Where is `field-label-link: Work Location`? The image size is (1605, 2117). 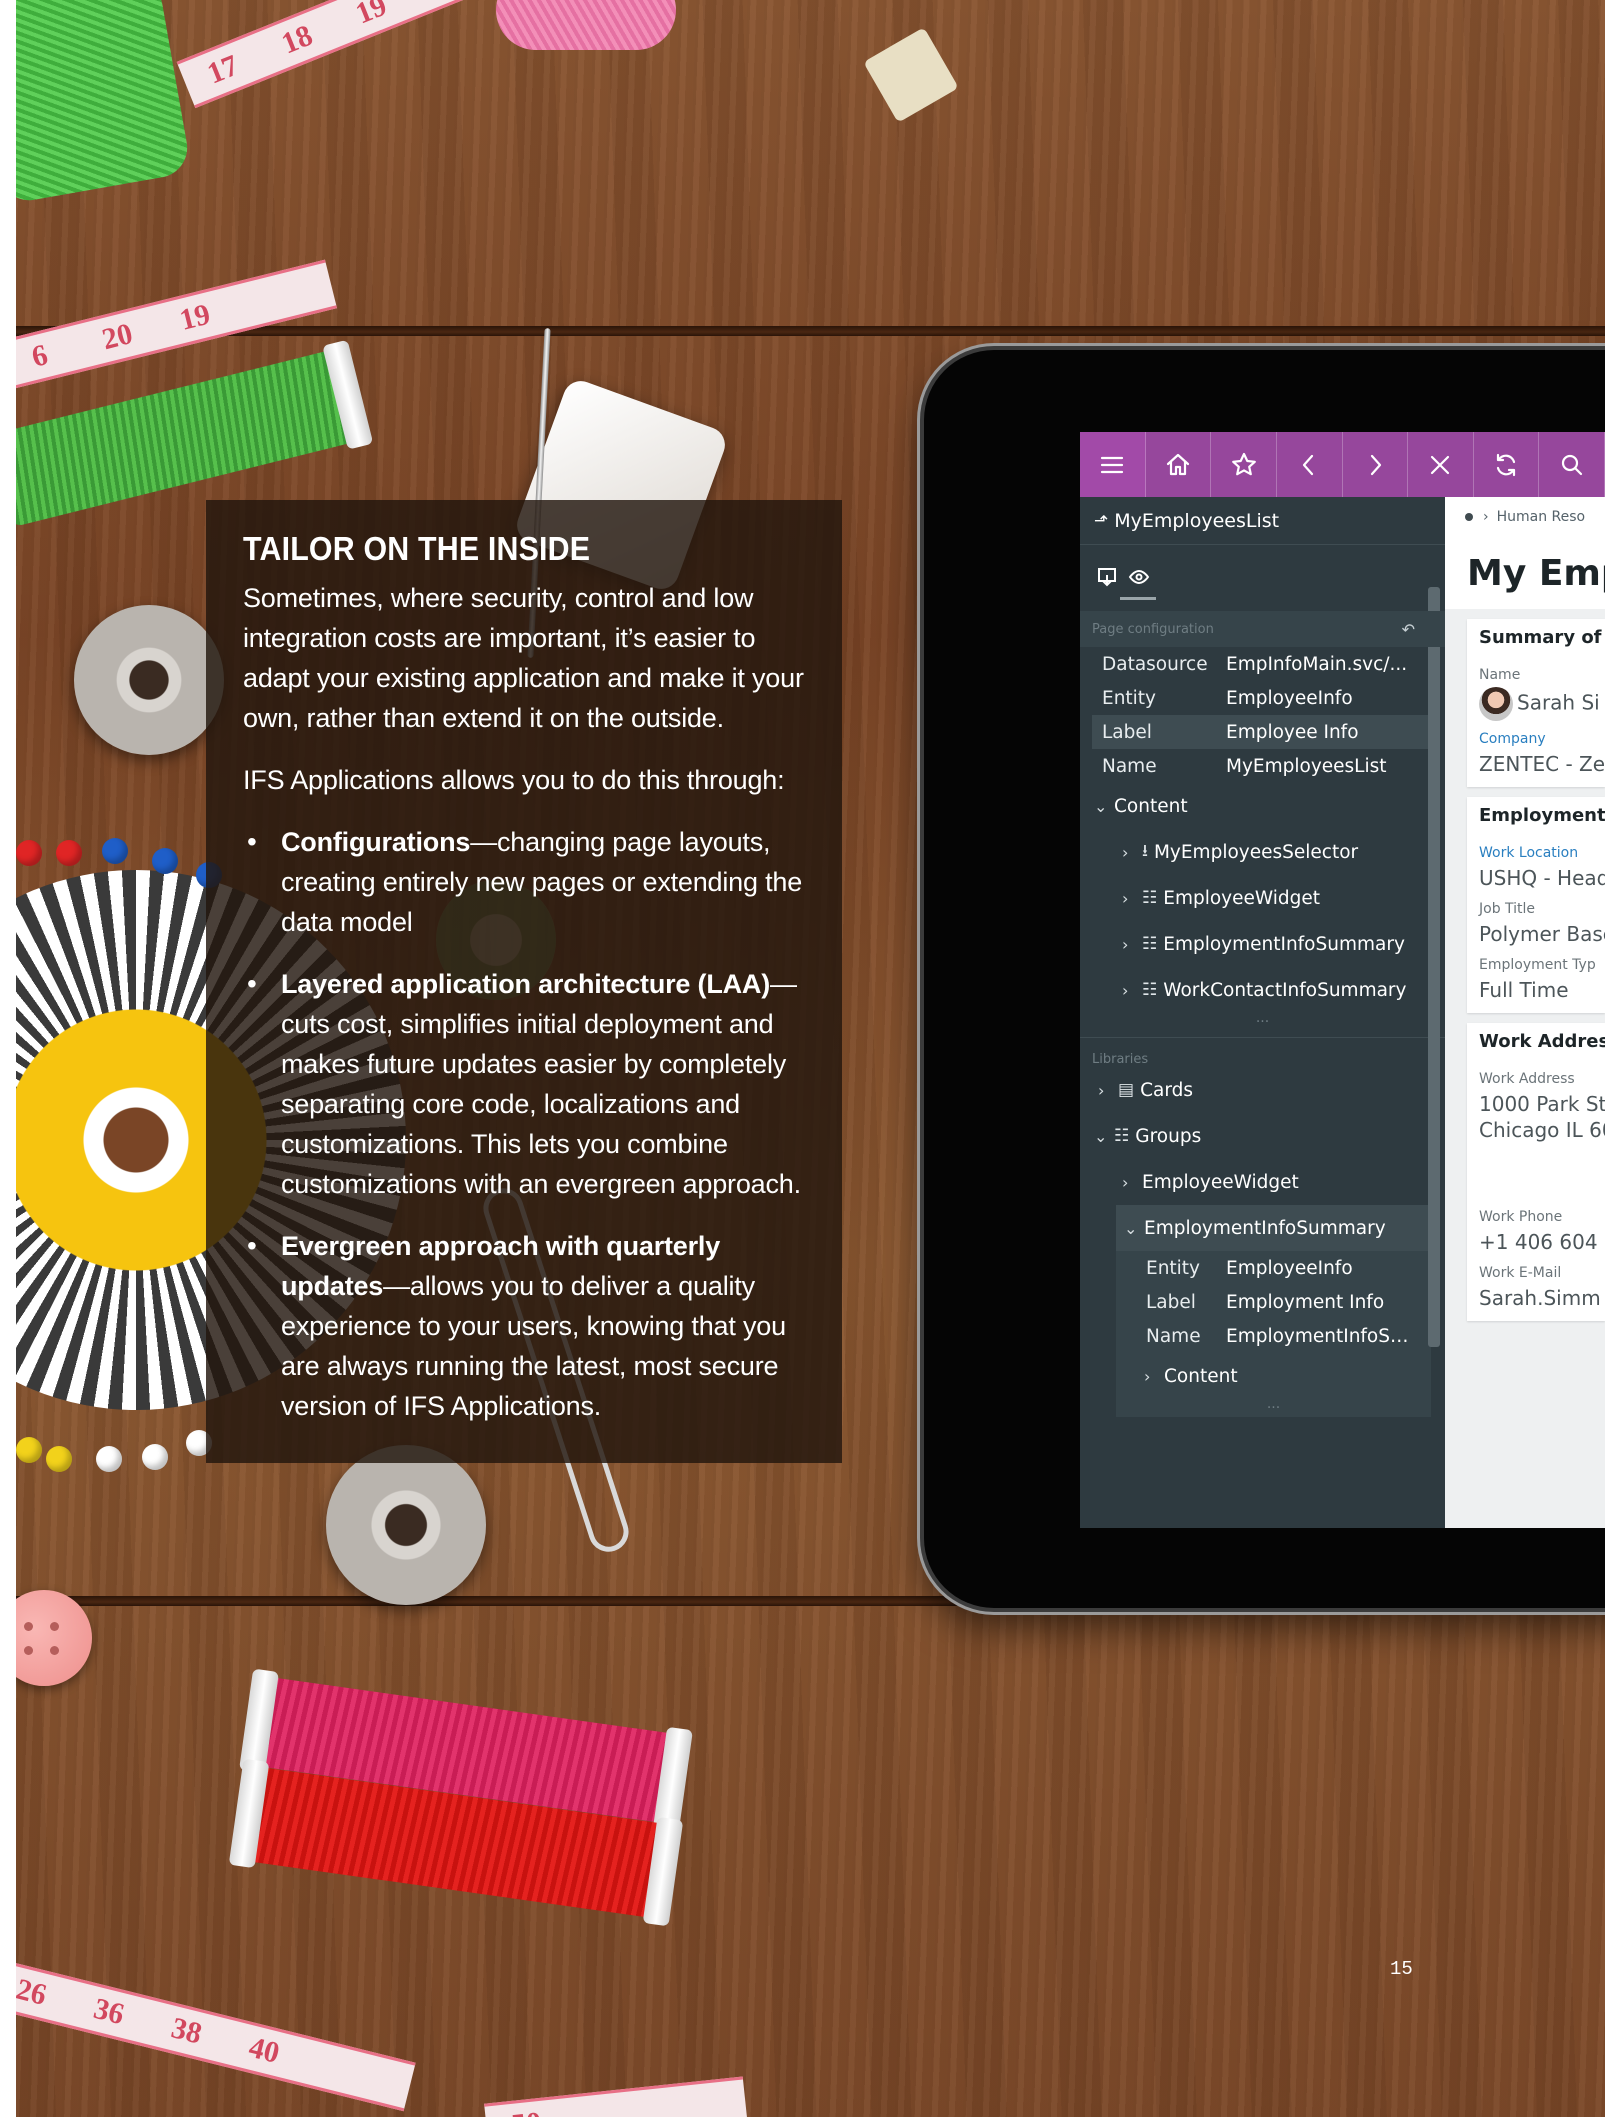 field-label-link: Work Location is located at coordinates (1542, 853).